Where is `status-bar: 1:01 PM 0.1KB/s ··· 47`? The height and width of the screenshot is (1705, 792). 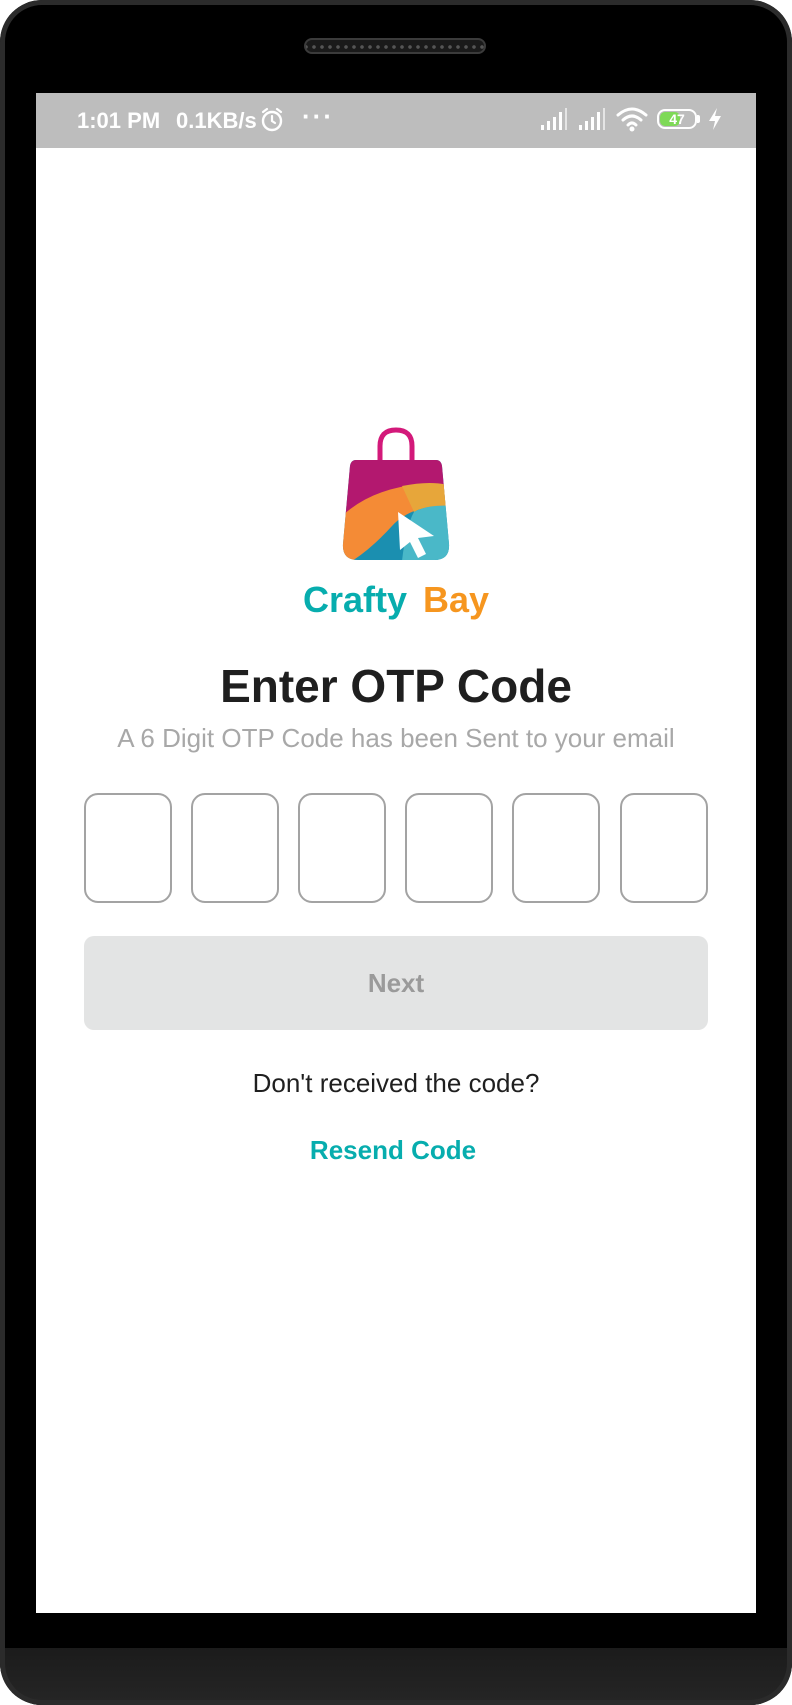 status-bar: 1:01 PM 0.1KB/s ··· 47 is located at coordinates (396, 120).